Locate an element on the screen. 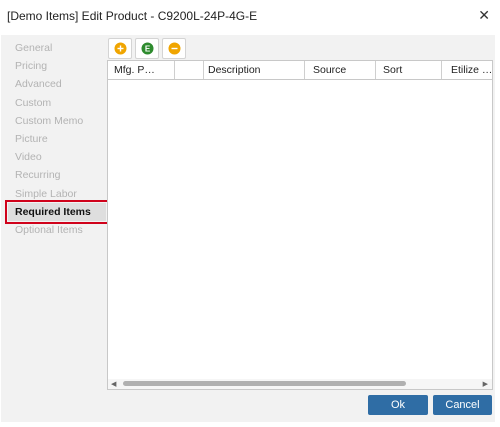 This screenshot has width=500, height=427. cancel-button: Cancel is located at coordinates (462, 405).